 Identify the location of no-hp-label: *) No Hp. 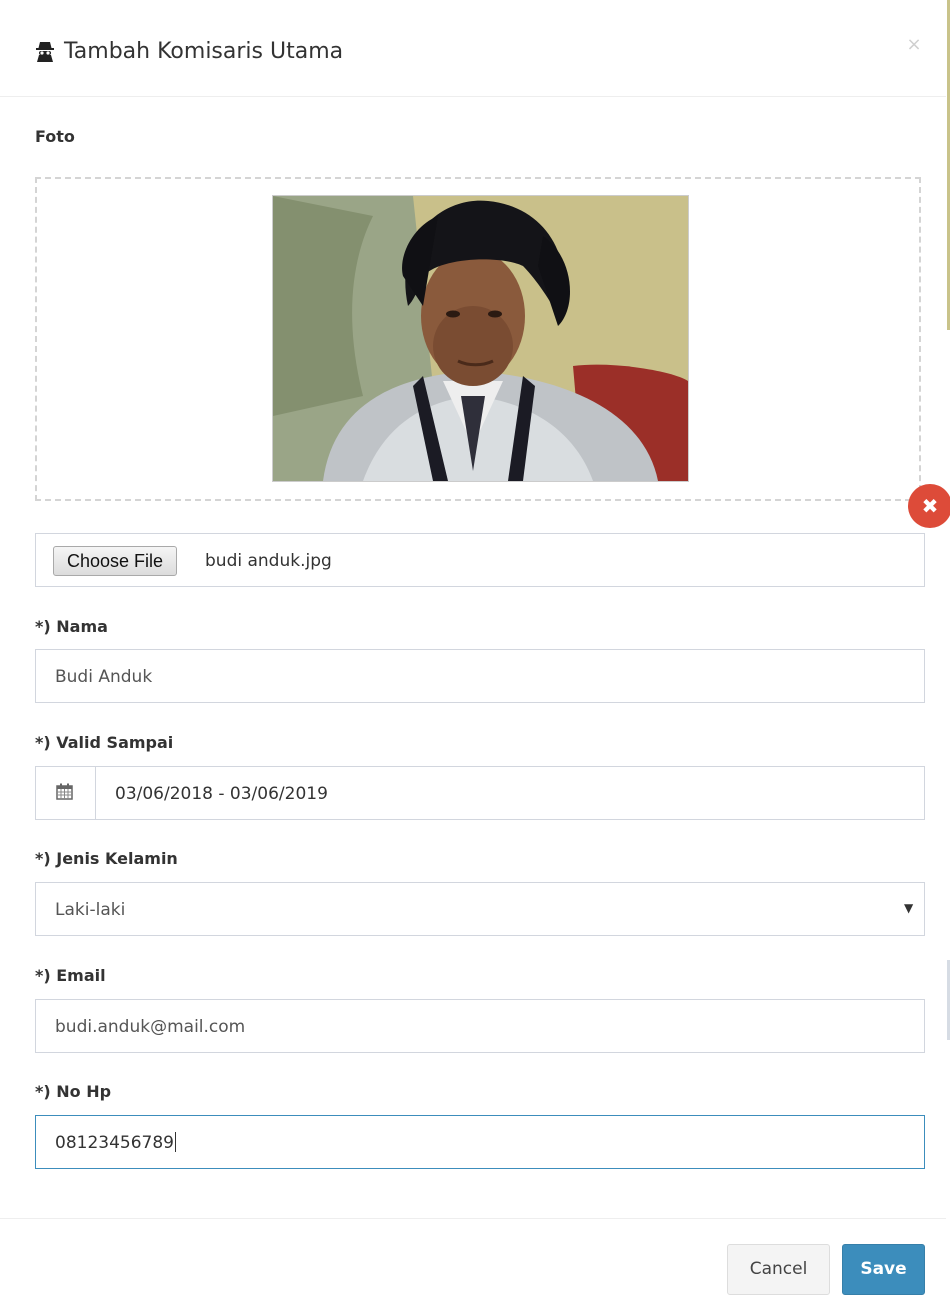
(73, 1091).